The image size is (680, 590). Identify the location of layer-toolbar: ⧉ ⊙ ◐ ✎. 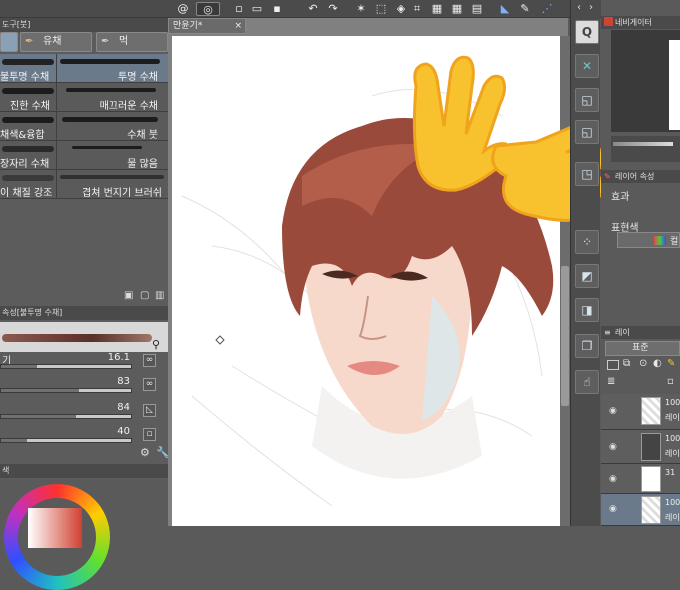
(642, 366).